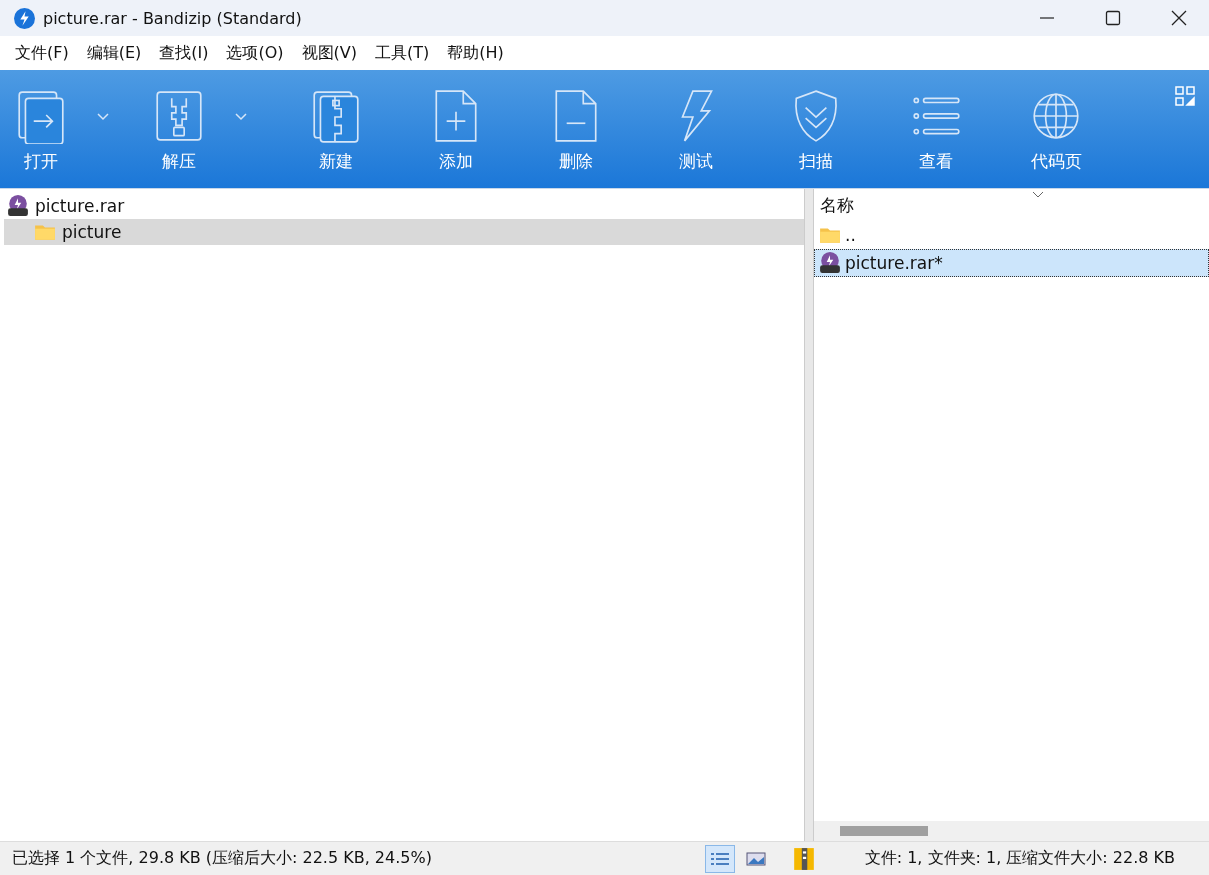 This screenshot has width=1209, height=875. What do you see at coordinates (41, 116) in the screenshot?
I see `open-file-icon` at bounding box center [41, 116].